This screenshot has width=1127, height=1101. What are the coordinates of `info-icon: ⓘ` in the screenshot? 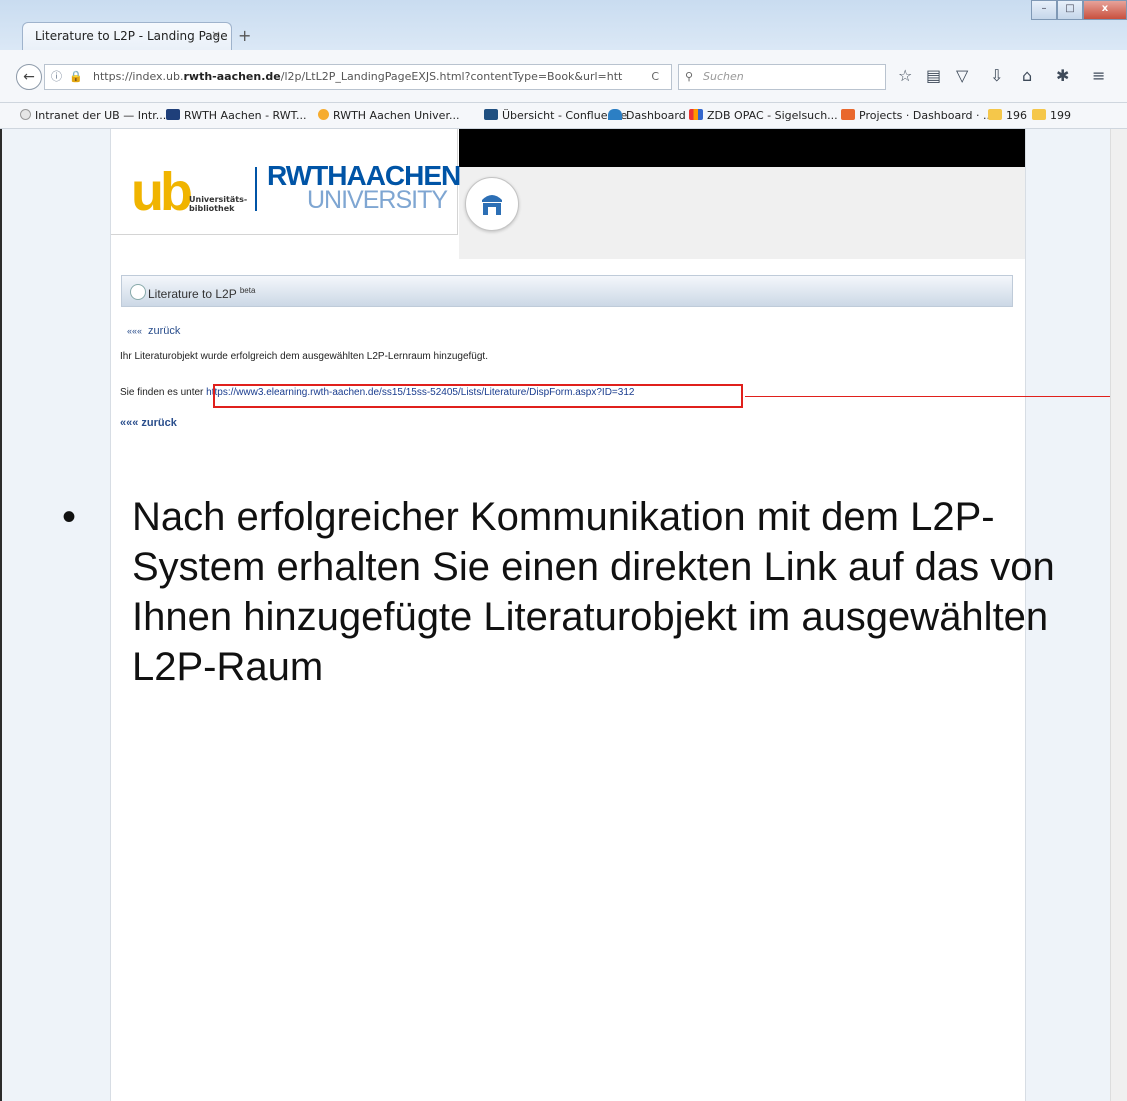 It's located at (56, 77).